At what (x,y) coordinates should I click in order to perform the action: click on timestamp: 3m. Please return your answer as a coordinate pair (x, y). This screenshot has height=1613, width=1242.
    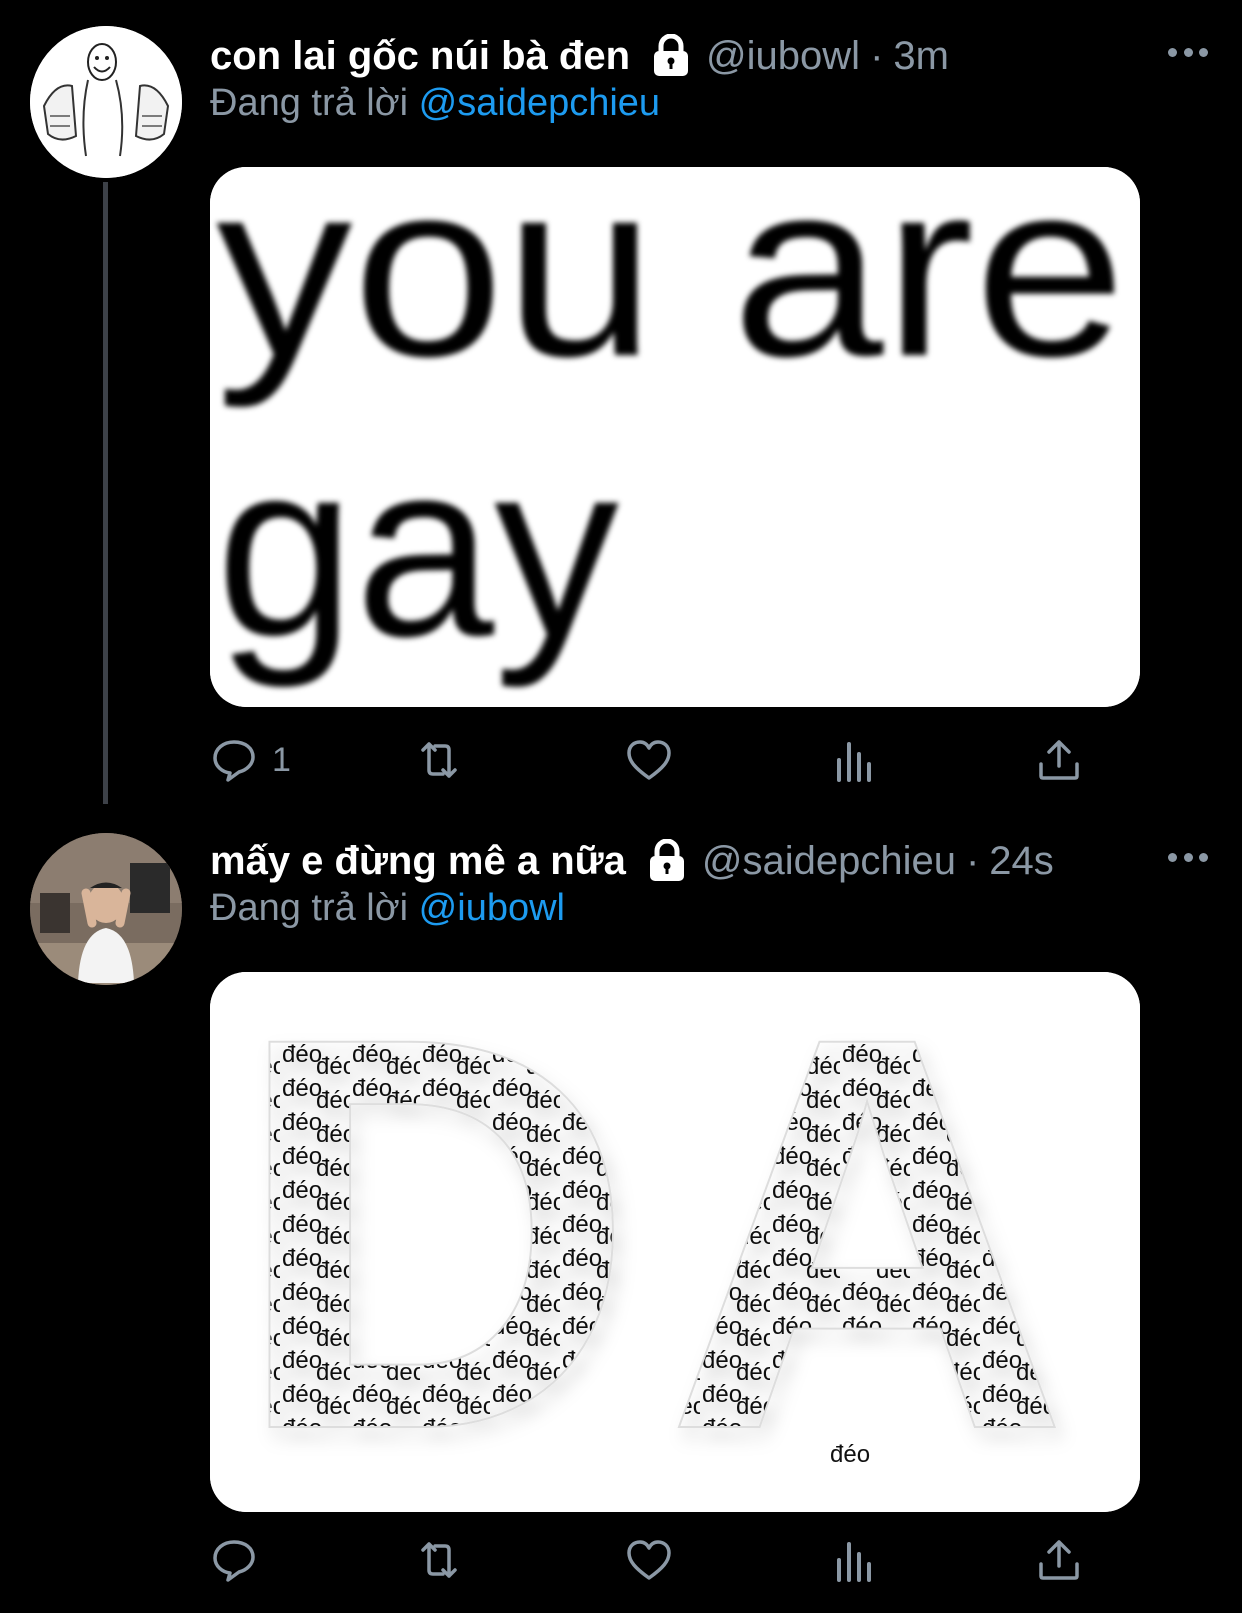
    Looking at the image, I should click on (921, 56).